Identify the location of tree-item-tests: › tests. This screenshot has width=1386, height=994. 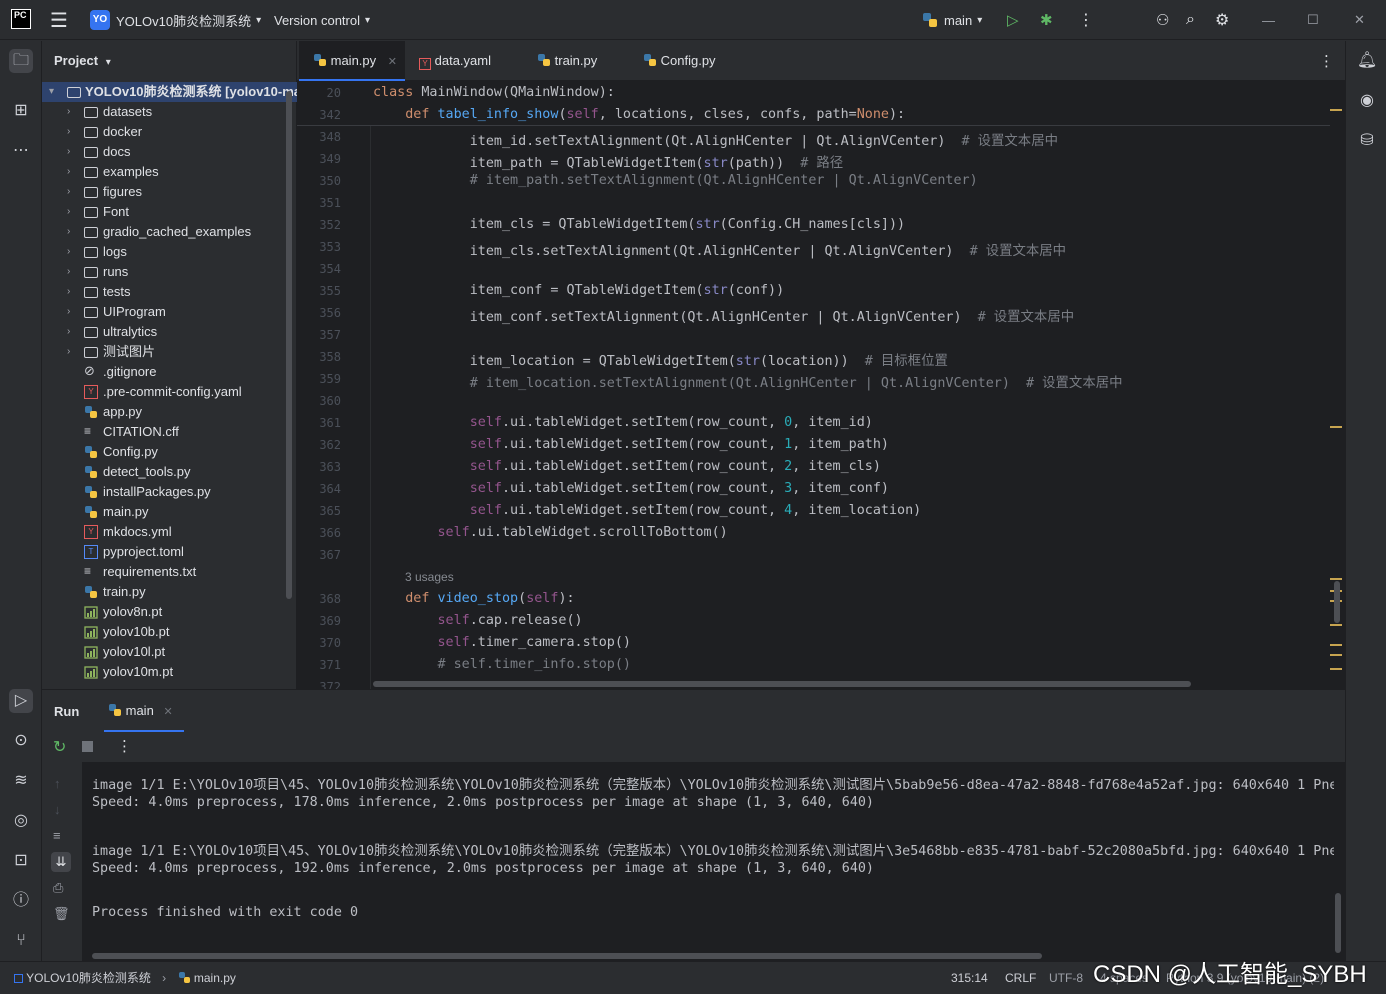
(169, 292).